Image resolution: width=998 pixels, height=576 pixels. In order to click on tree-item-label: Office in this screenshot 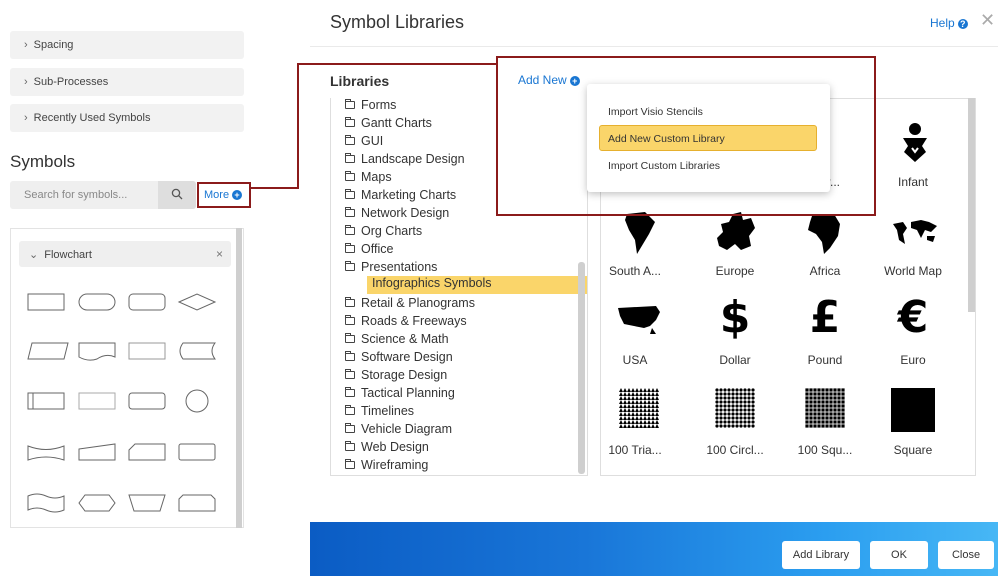, I will do `click(377, 249)`.